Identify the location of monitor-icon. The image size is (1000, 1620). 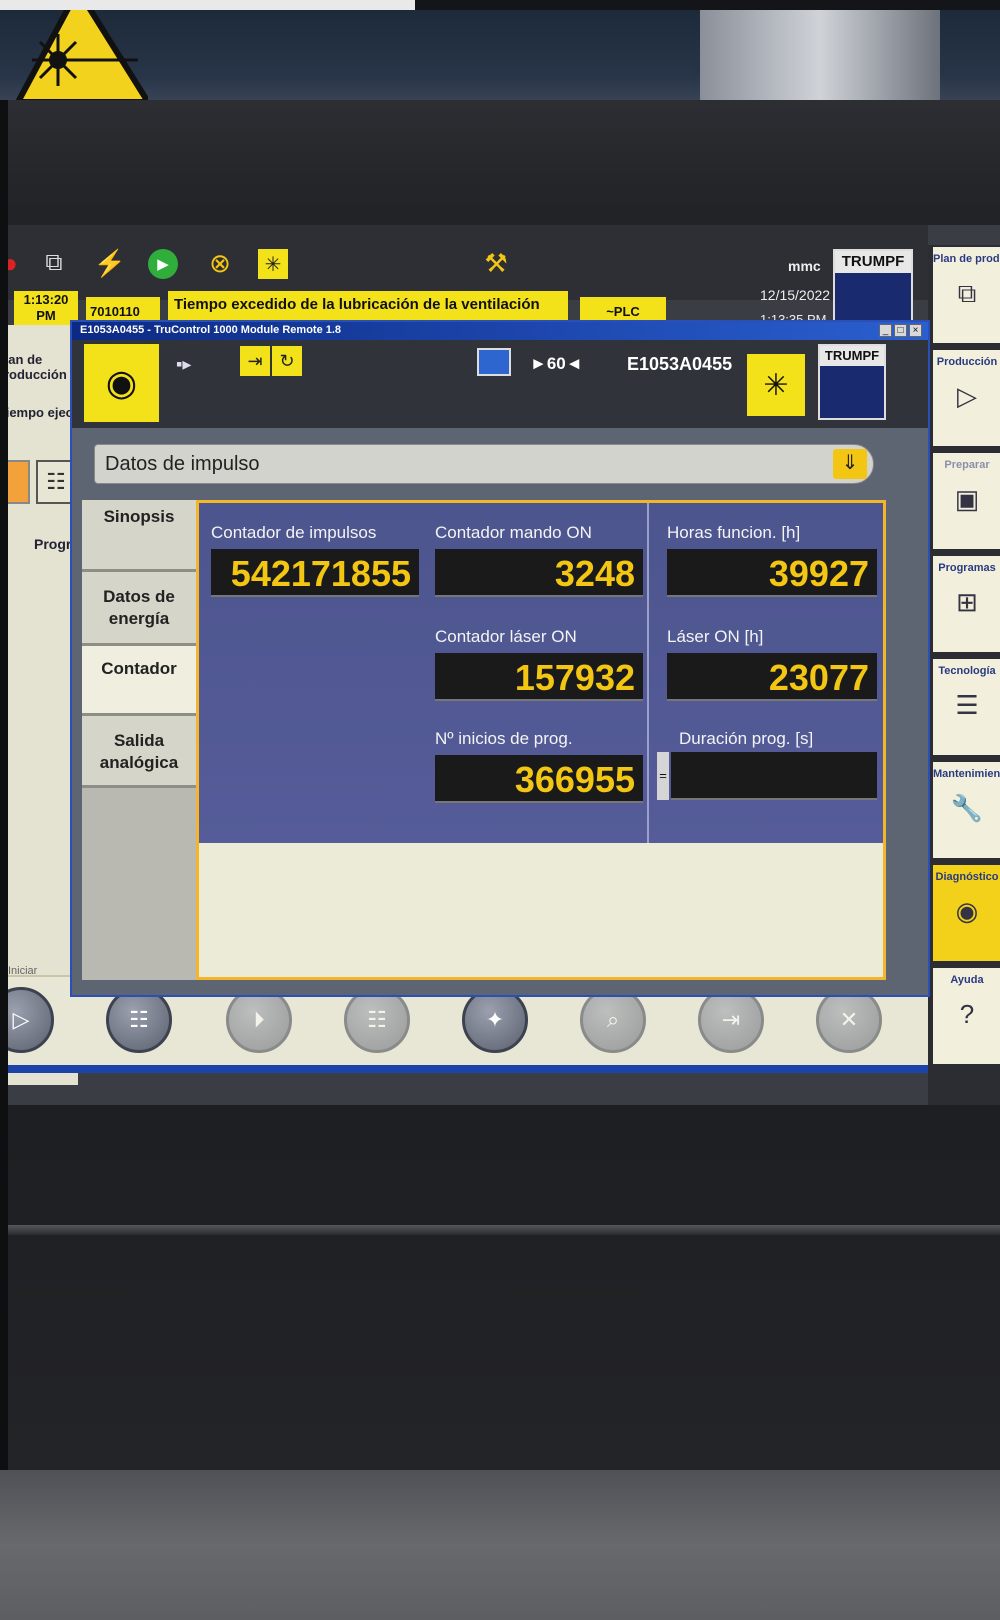
(494, 362).